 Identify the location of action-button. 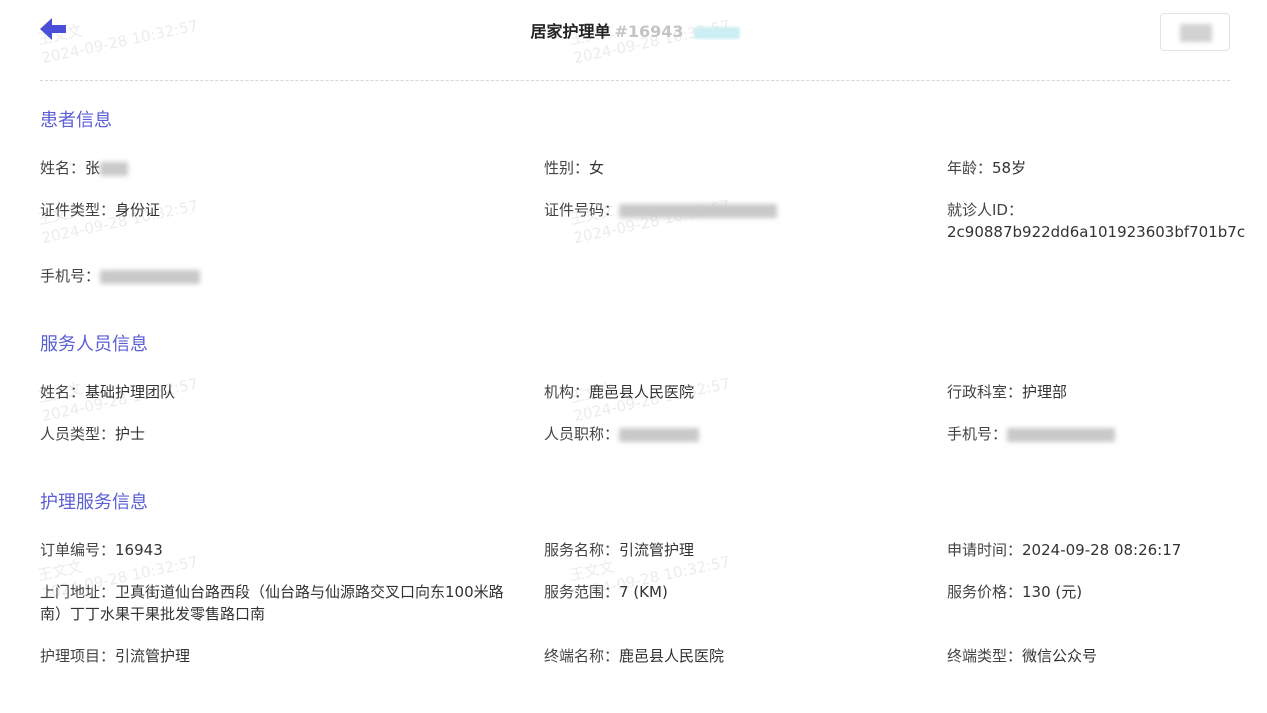
(1195, 32).